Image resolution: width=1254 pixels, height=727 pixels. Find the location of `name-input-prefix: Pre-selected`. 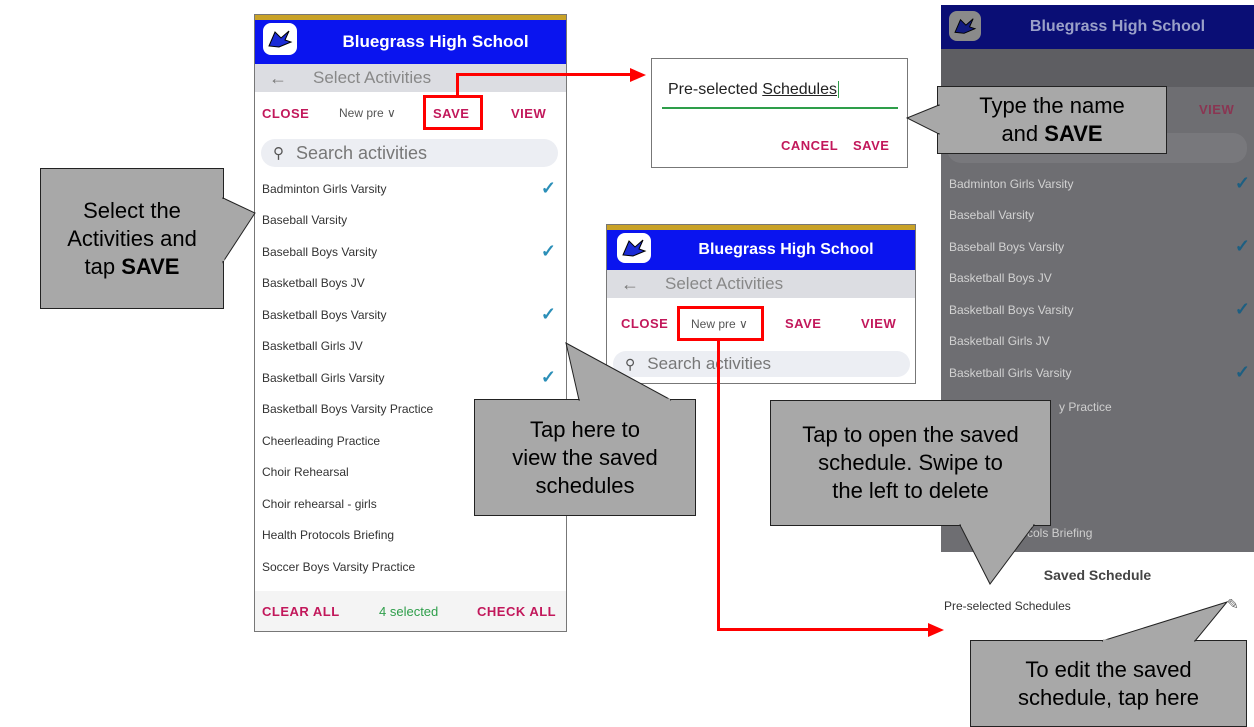

name-input-prefix: Pre-selected is located at coordinates (715, 89).